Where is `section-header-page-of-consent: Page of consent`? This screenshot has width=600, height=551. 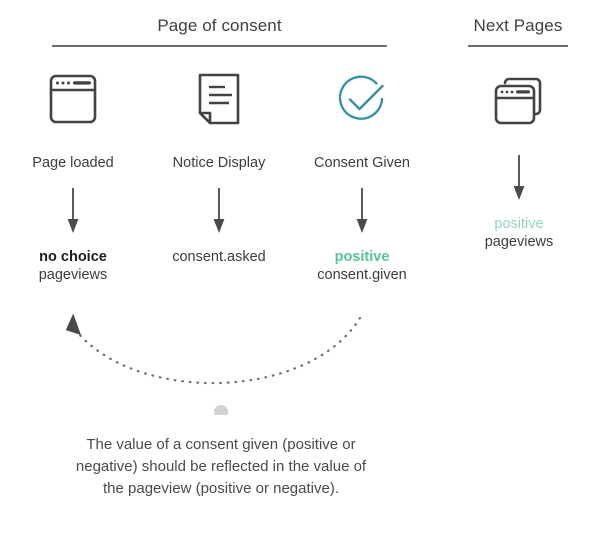 section-header-page-of-consent: Page of consent is located at coordinates (219, 31).